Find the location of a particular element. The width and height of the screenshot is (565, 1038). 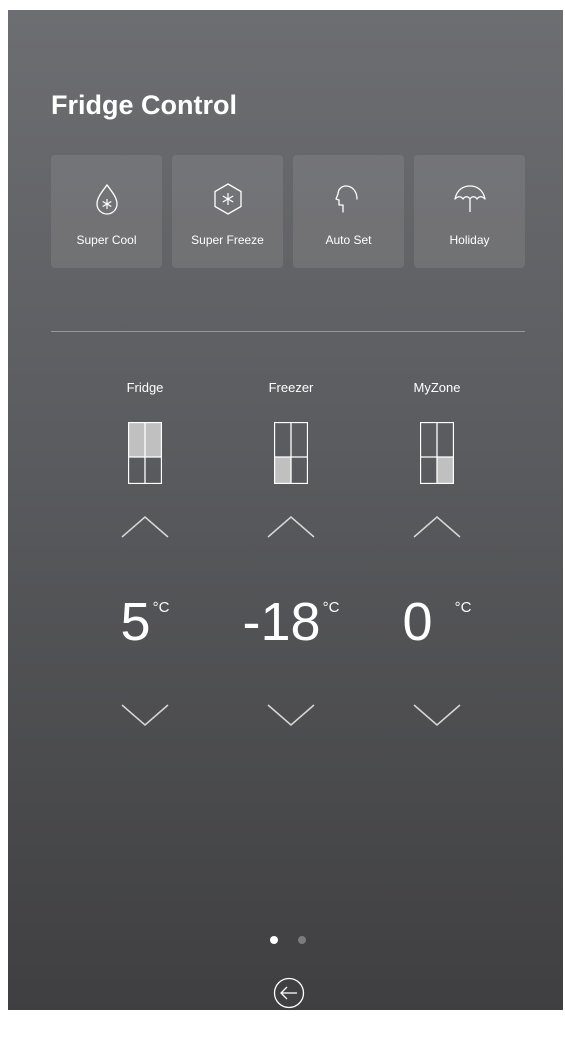

freezer-temperature-unit: °C is located at coordinates (331, 607).